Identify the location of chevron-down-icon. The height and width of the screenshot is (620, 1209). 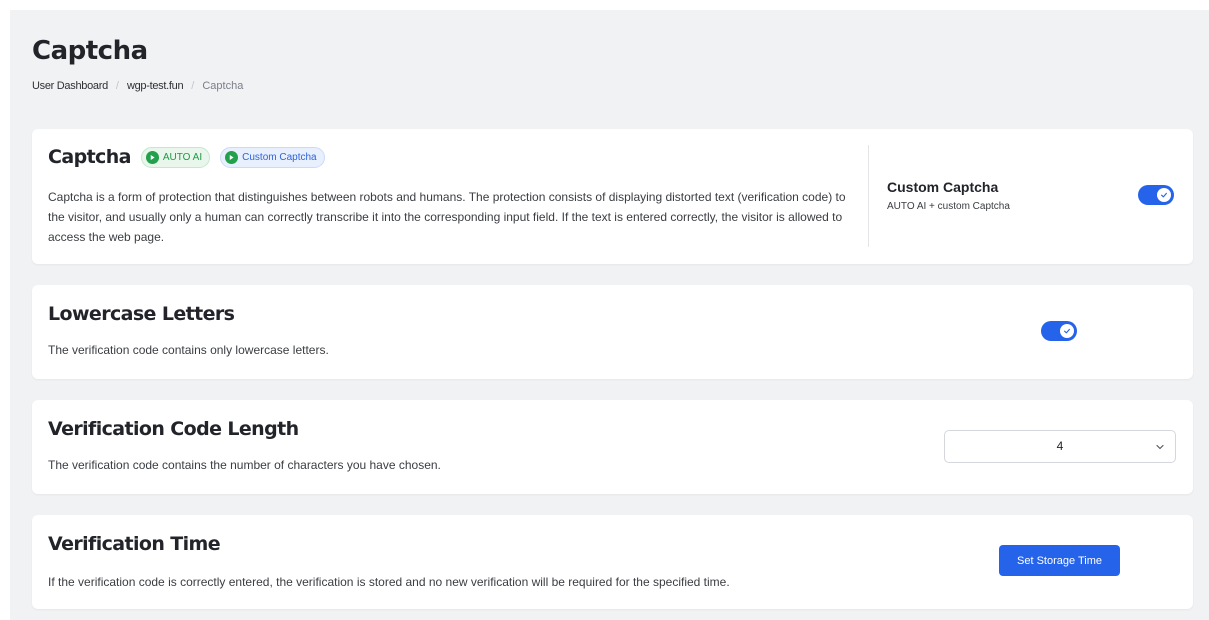
(1160, 447).